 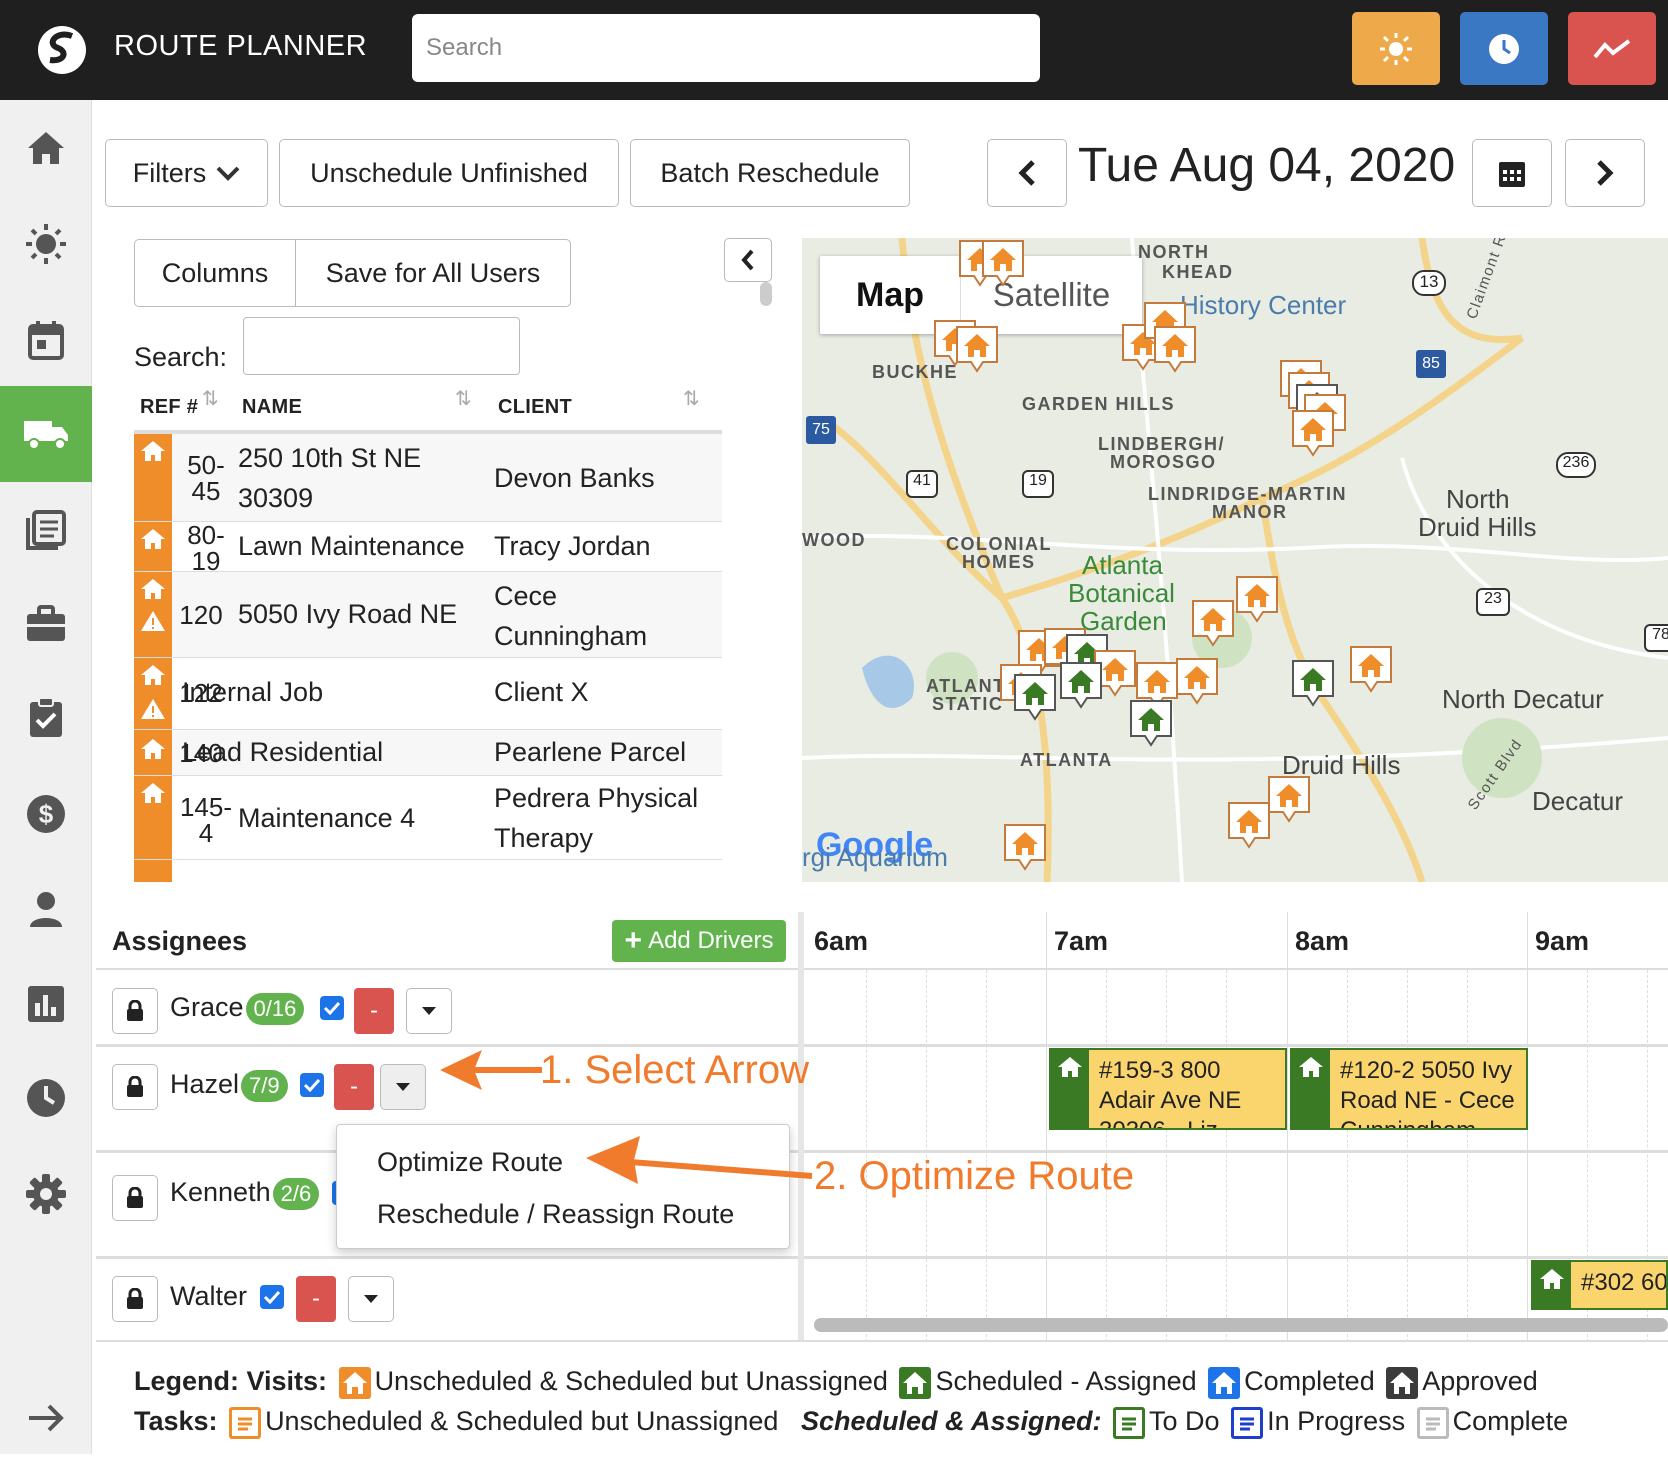 What do you see at coordinates (726, 48) in the screenshot?
I see `search-input` at bounding box center [726, 48].